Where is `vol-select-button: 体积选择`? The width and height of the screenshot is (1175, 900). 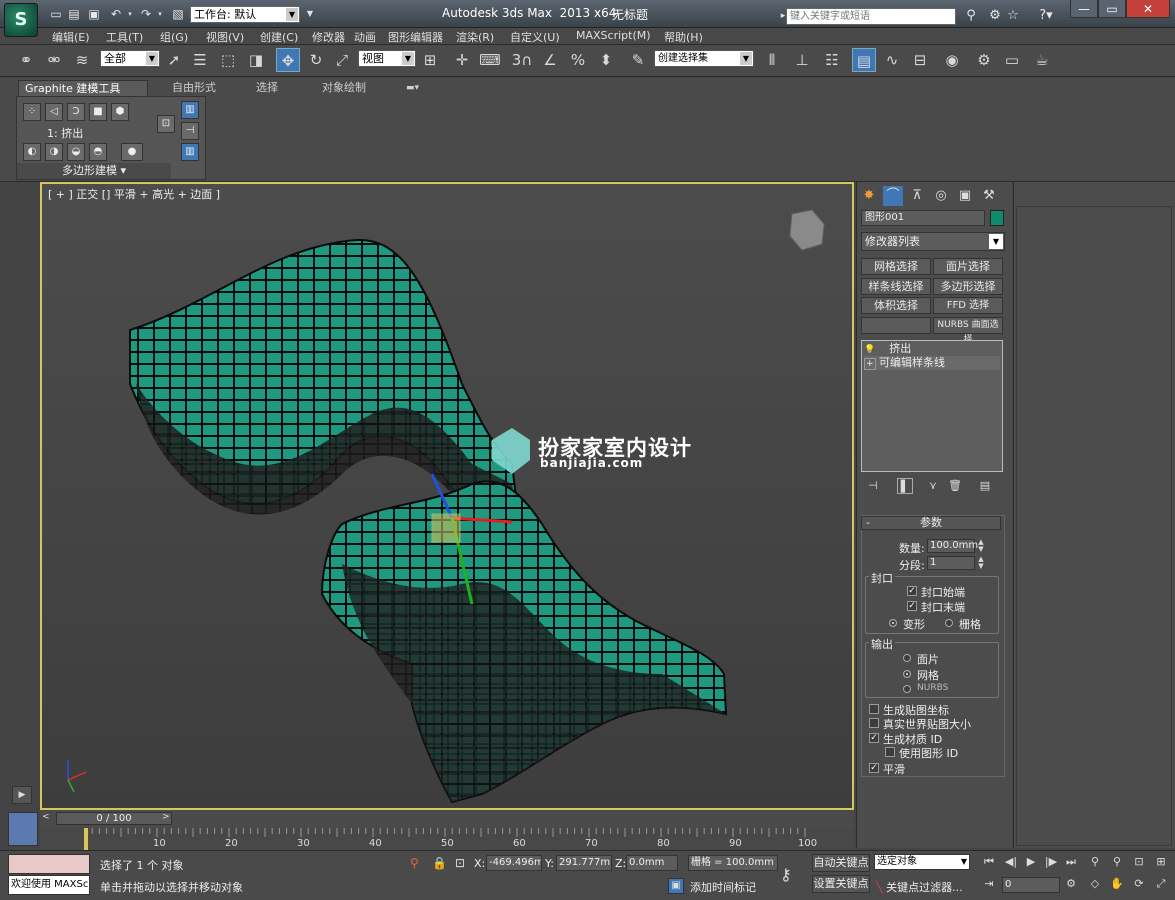
vol-select-button: 体积选择 is located at coordinates (896, 305).